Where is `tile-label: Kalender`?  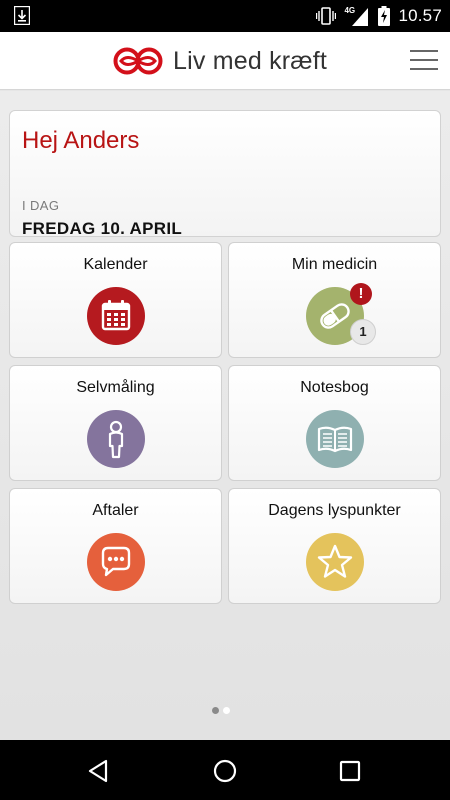
tile-label: Kalender is located at coordinates (115, 264).